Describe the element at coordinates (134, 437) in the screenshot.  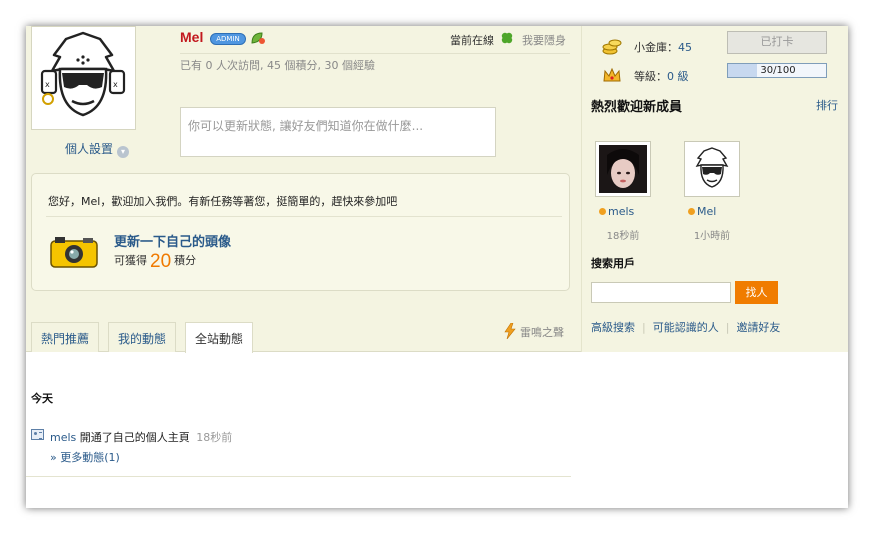
I see `feed-action: 開通了自己的個人主頁` at that location.